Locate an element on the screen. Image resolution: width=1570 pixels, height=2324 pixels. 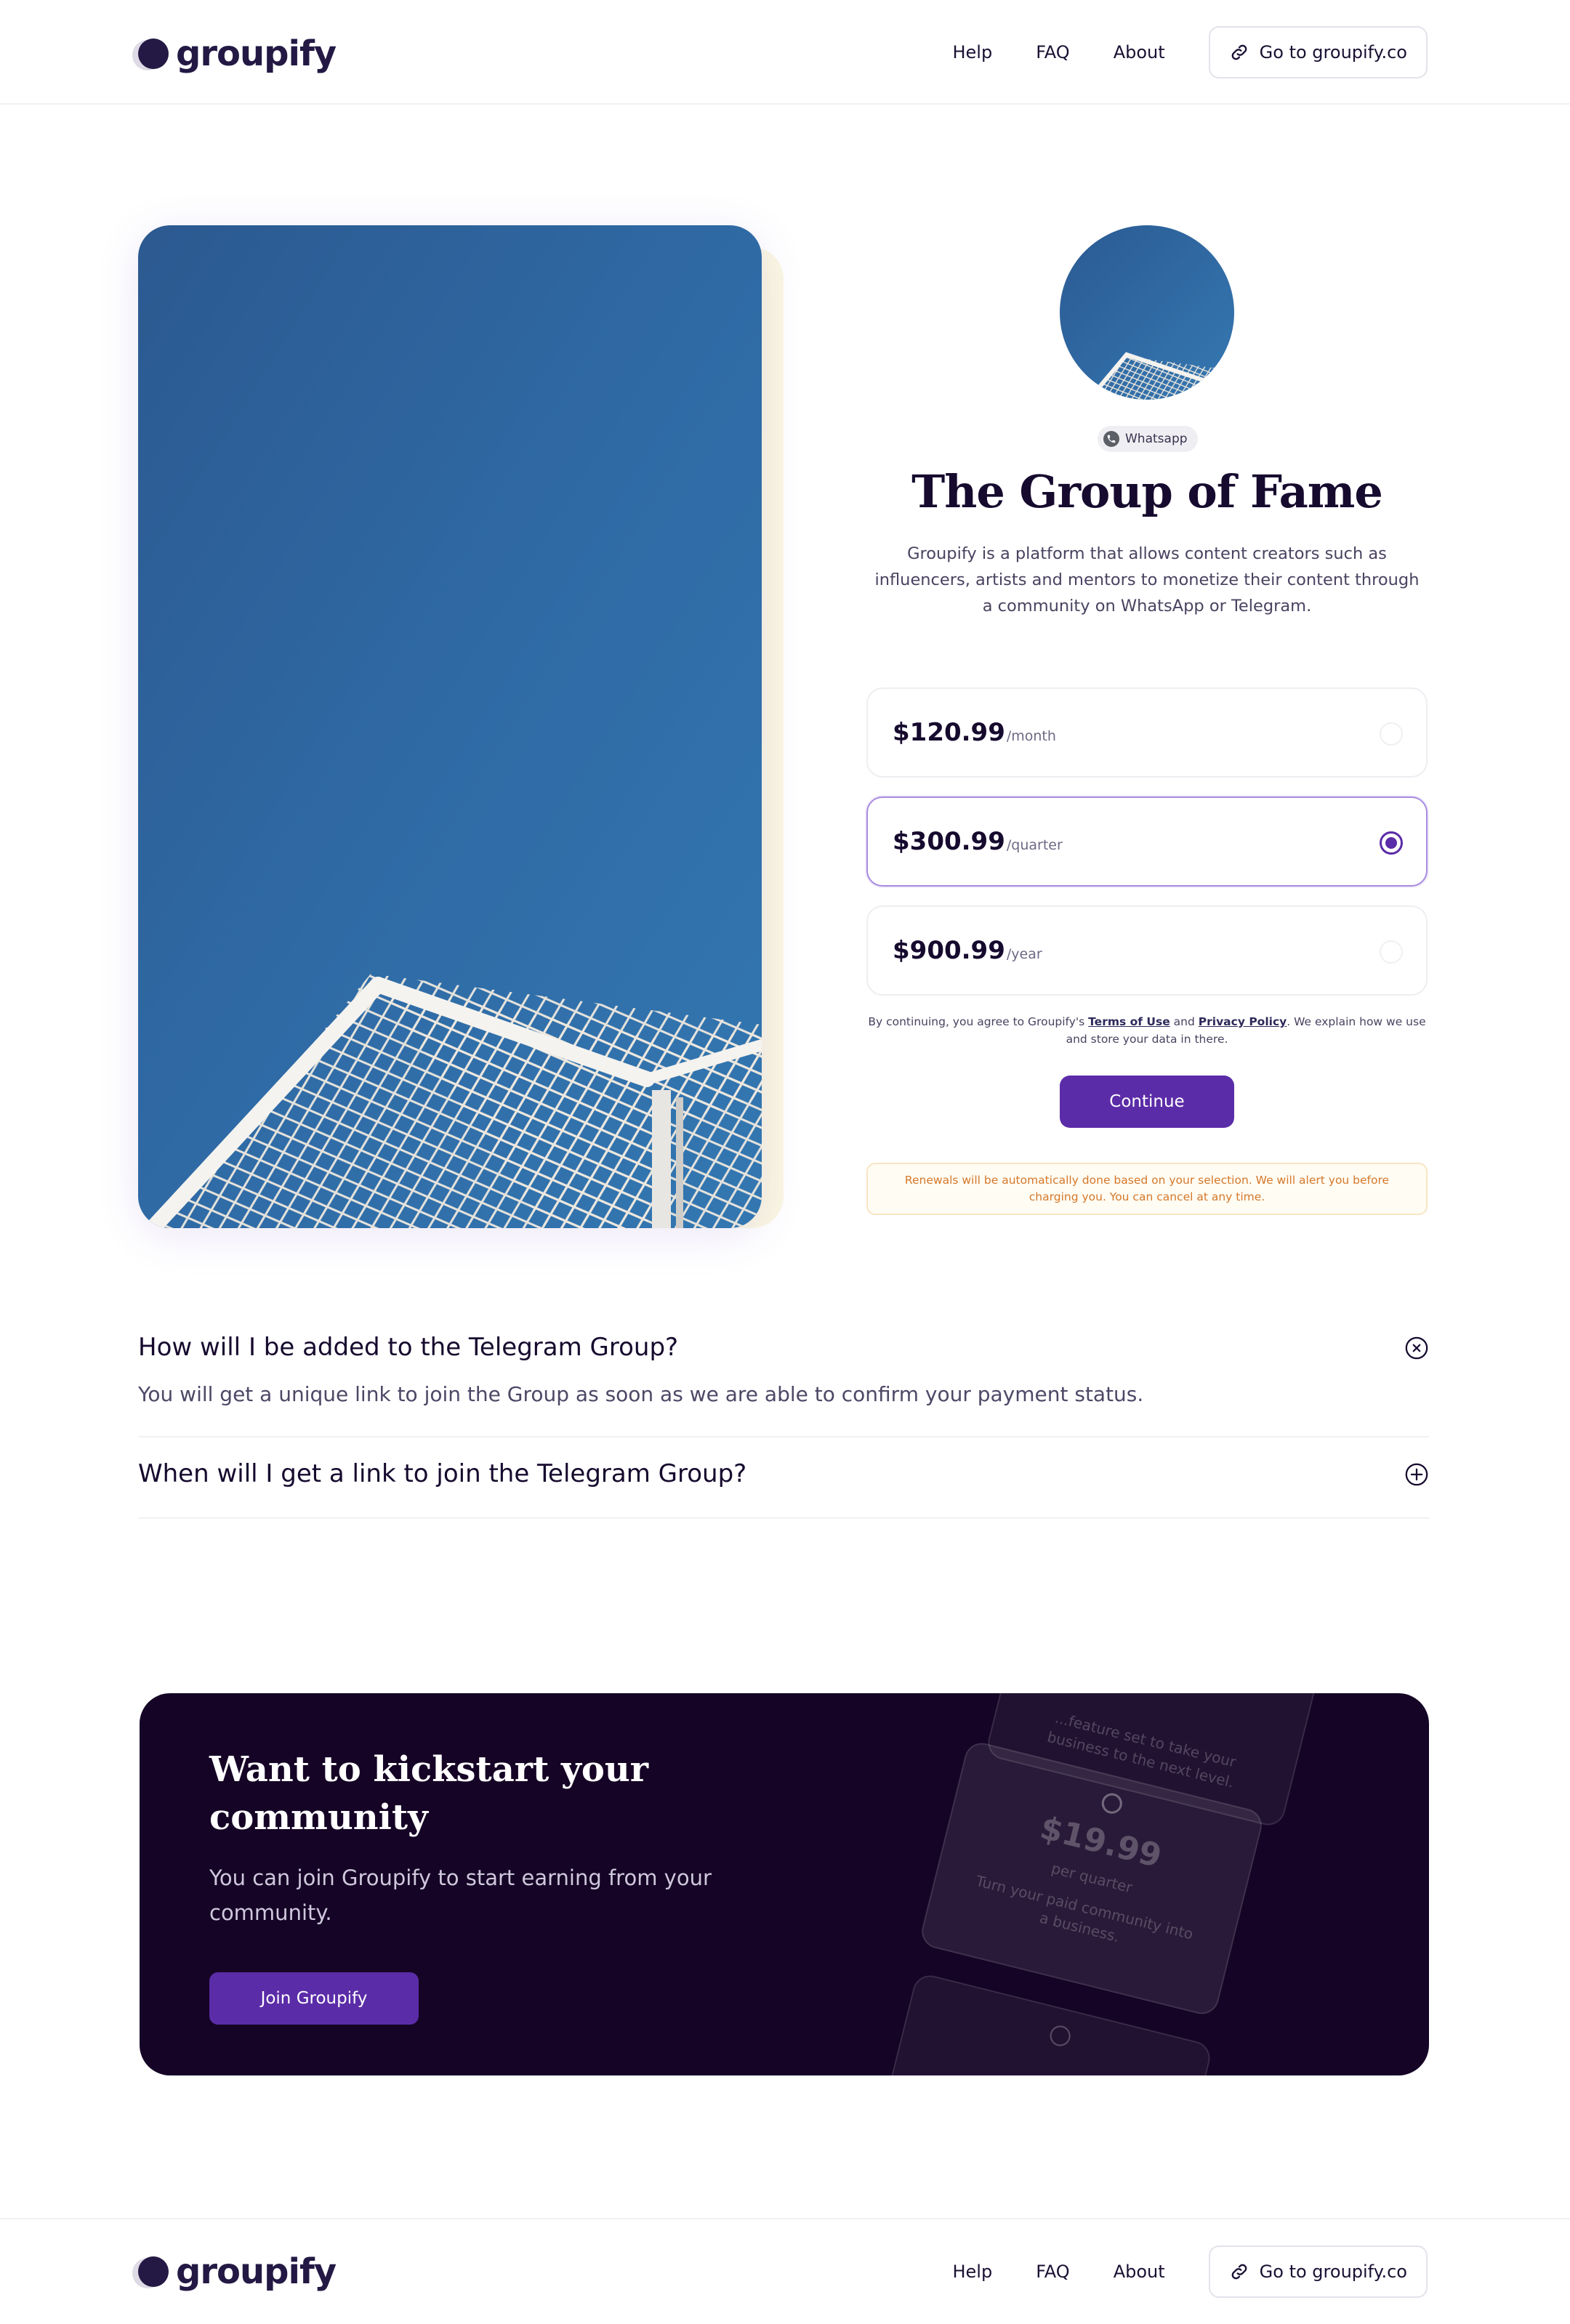
cta-title: Want to kickstart your community is located at coordinates (429, 1794).